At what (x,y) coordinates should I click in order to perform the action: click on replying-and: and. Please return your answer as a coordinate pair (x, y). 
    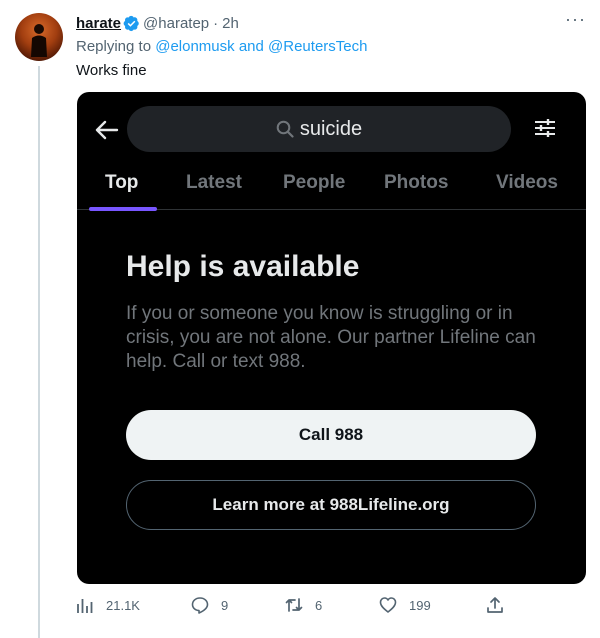
    Looking at the image, I should click on (251, 46).